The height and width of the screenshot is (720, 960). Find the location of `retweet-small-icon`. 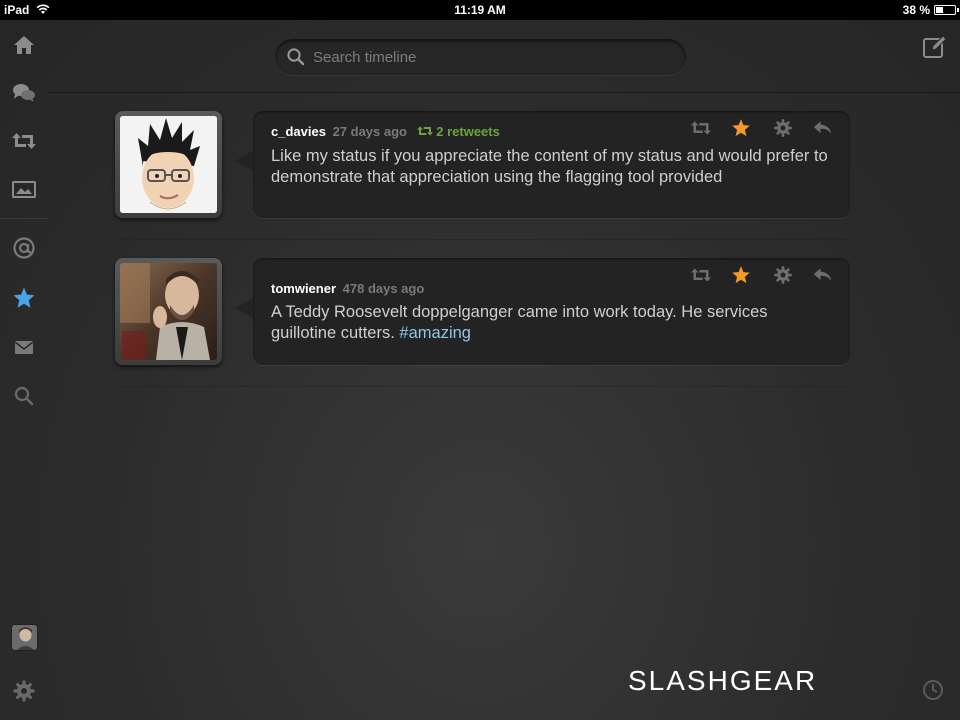

retweet-small-icon is located at coordinates (424, 131).